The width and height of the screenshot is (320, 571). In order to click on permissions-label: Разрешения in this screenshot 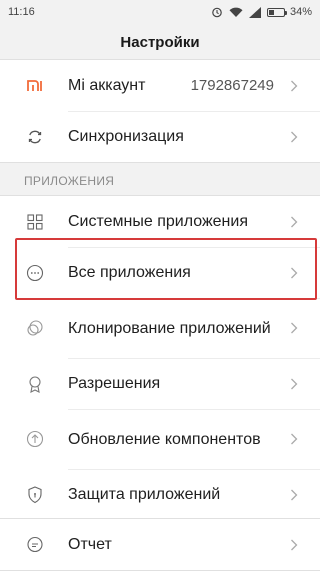, I will do `click(114, 383)`.